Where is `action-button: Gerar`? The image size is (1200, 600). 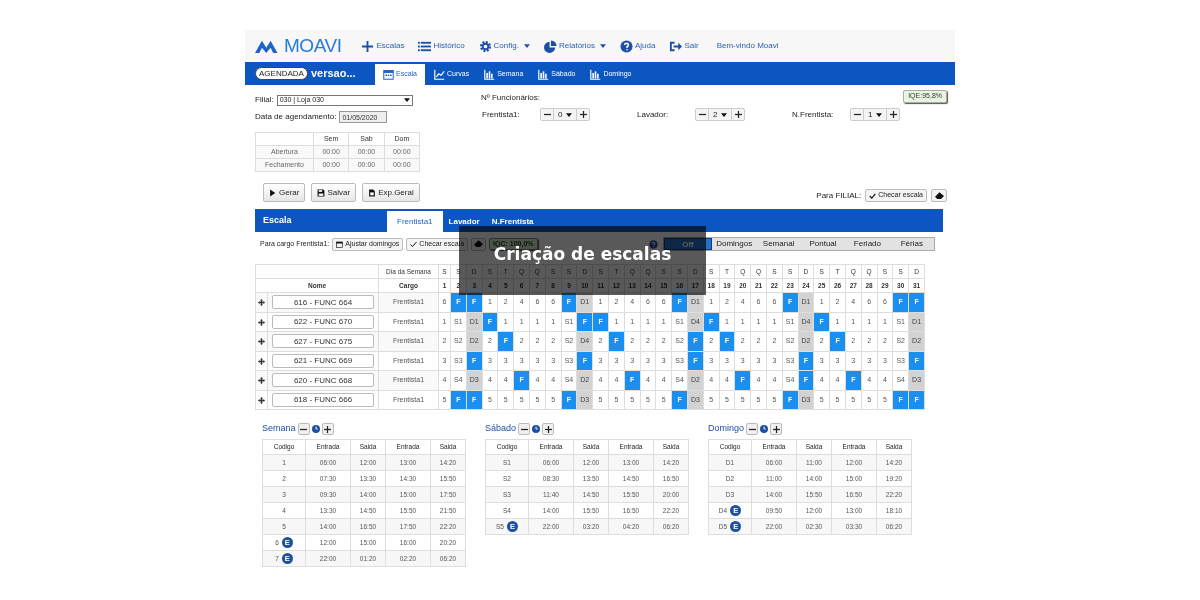 action-button: Gerar is located at coordinates (284, 192).